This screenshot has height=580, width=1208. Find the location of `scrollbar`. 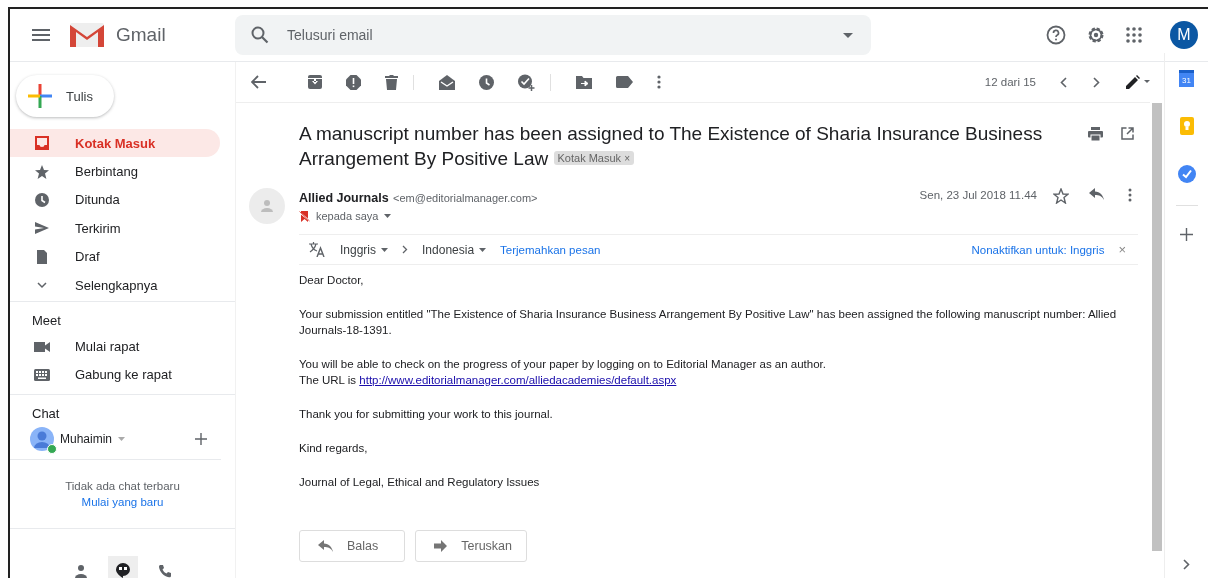

scrollbar is located at coordinates (1157, 327).